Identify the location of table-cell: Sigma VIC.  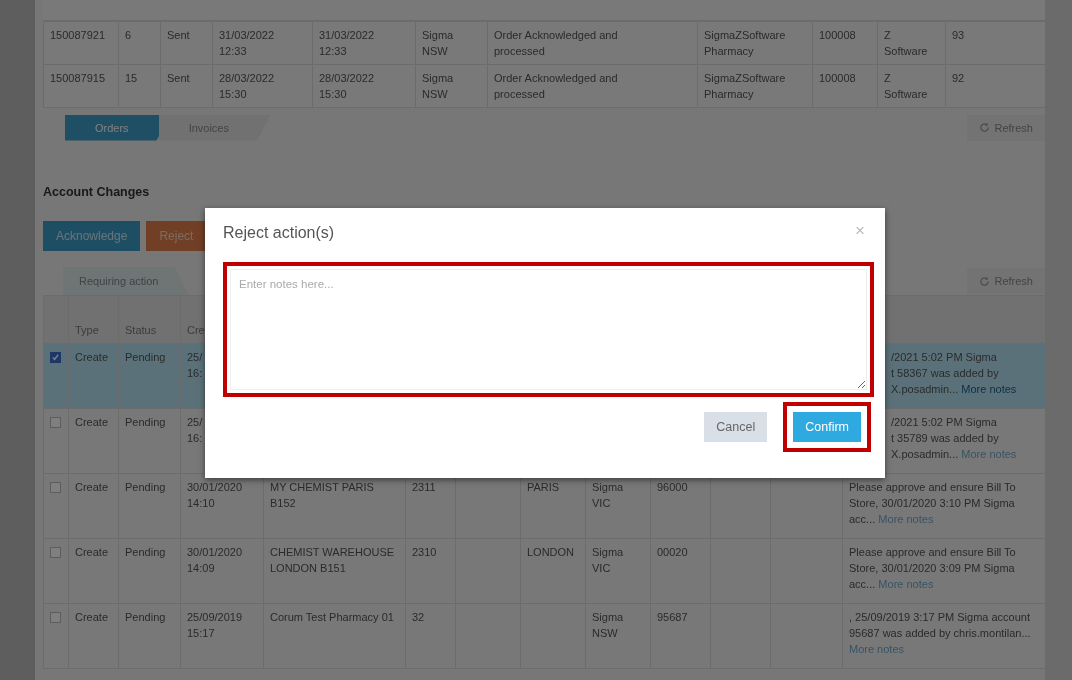
(618, 571).